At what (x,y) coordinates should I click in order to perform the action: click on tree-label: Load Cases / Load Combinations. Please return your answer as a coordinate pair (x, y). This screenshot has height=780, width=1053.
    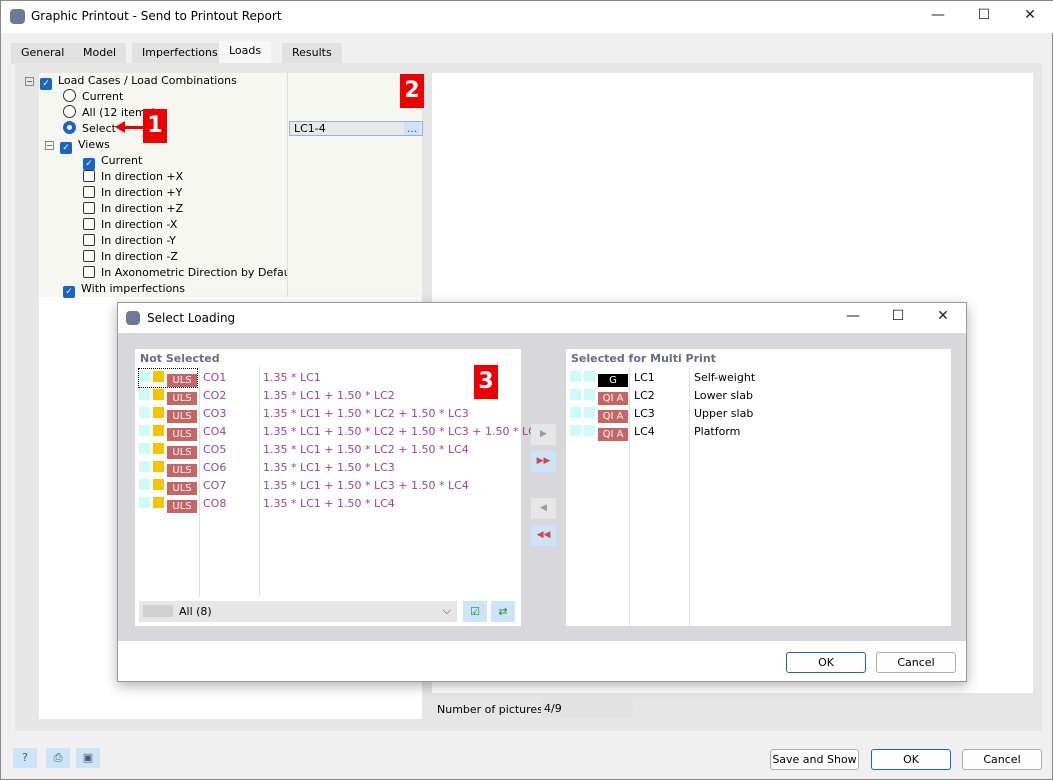
    Looking at the image, I should click on (147, 80).